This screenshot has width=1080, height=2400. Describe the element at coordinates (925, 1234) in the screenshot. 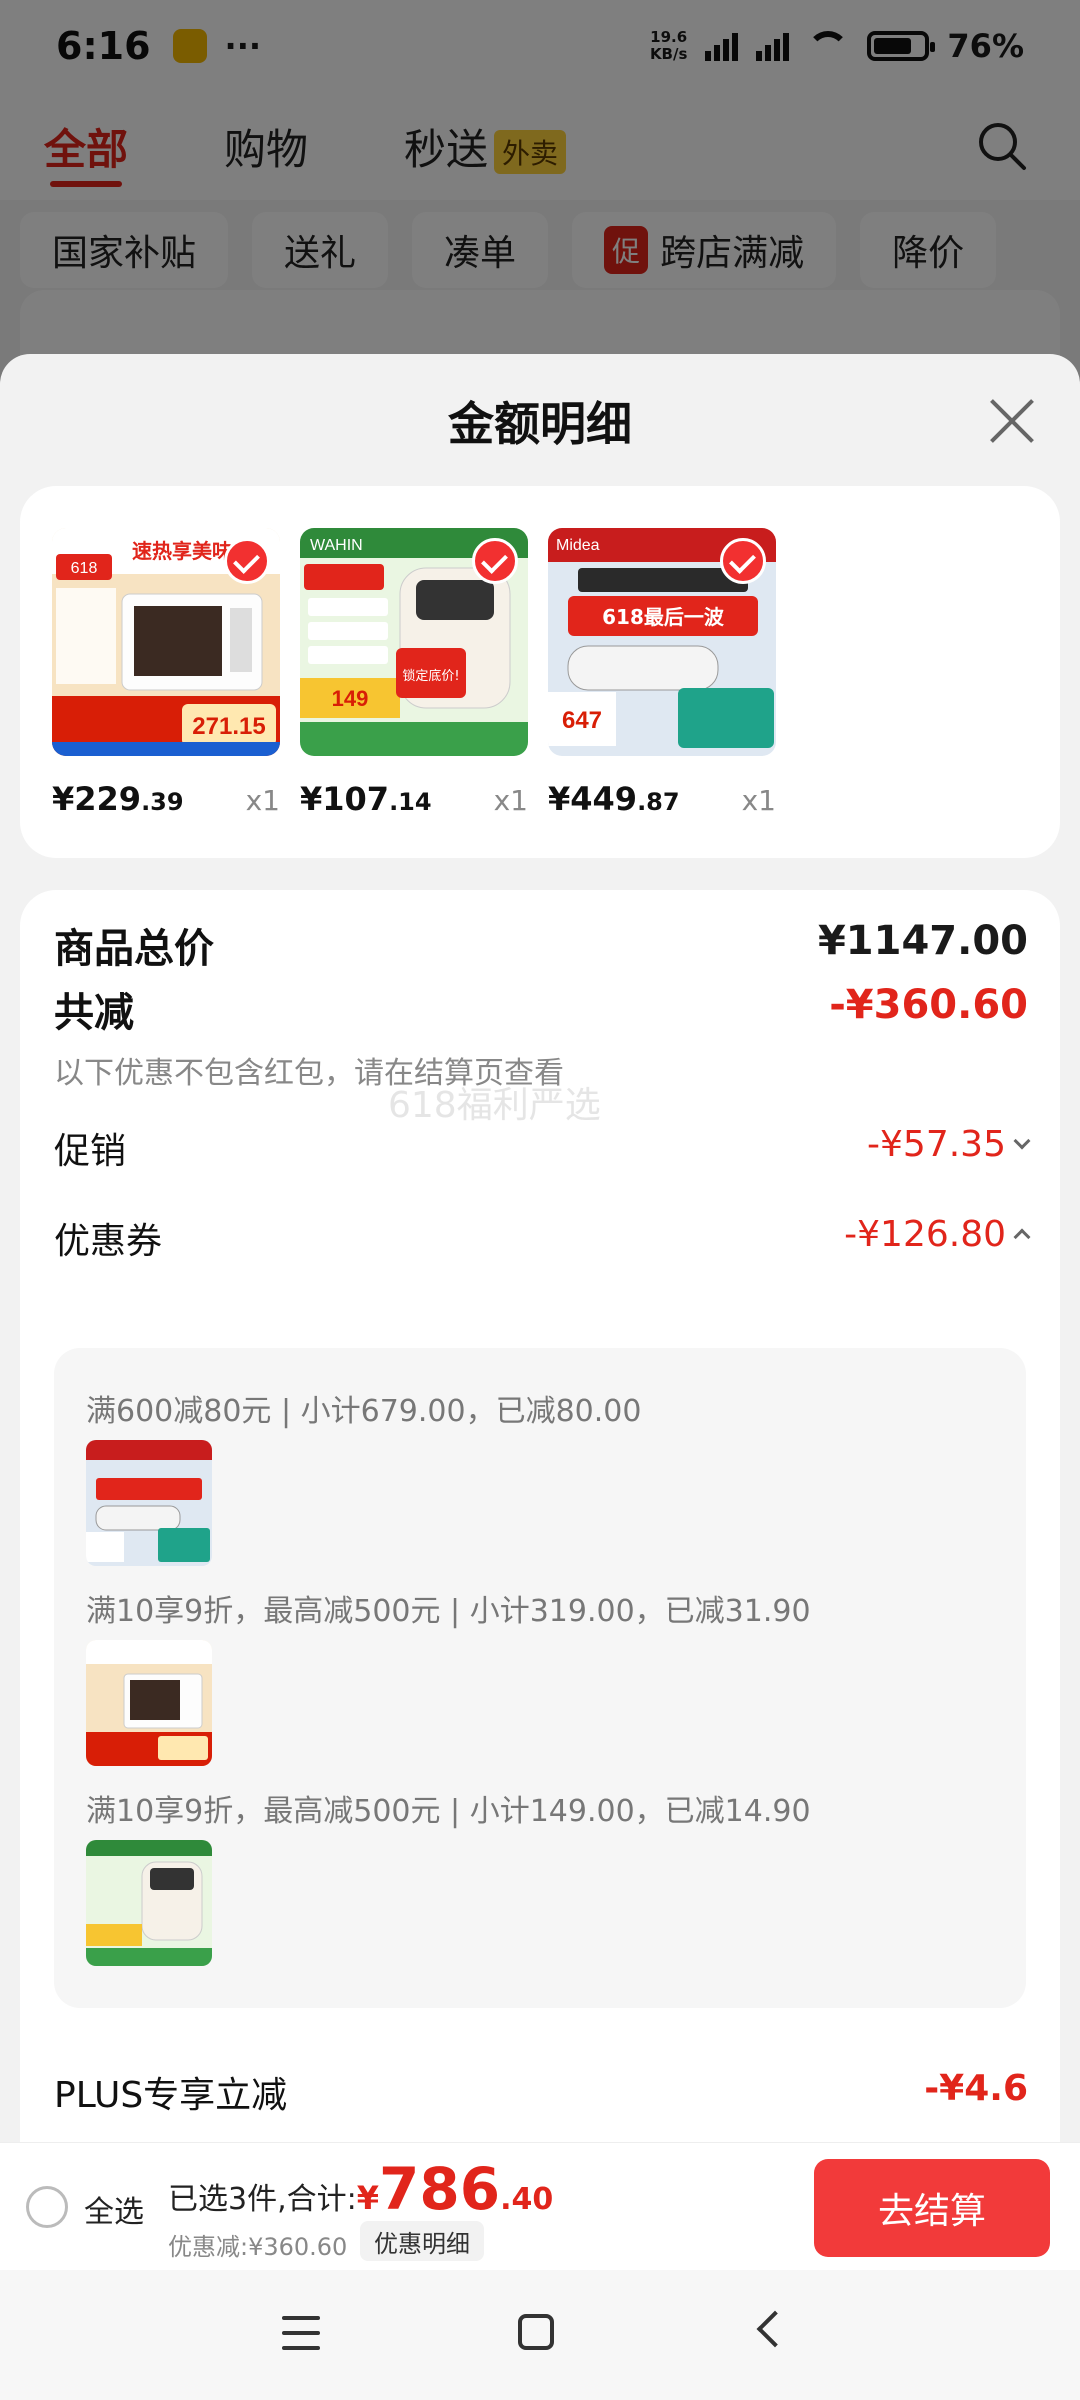

I see `coupon-value: -¥126.80` at that location.